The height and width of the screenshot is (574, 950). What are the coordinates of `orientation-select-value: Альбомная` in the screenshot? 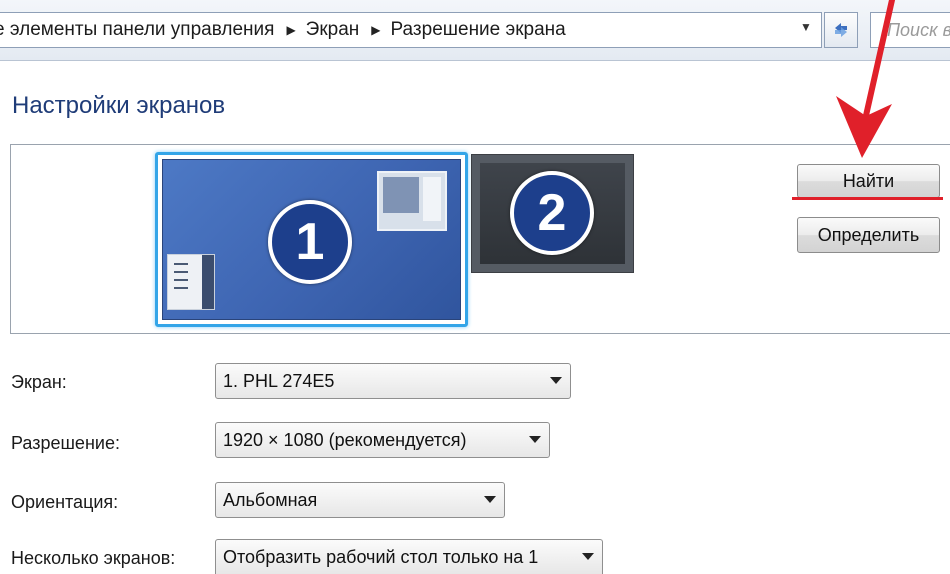 It's located at (270, 500).